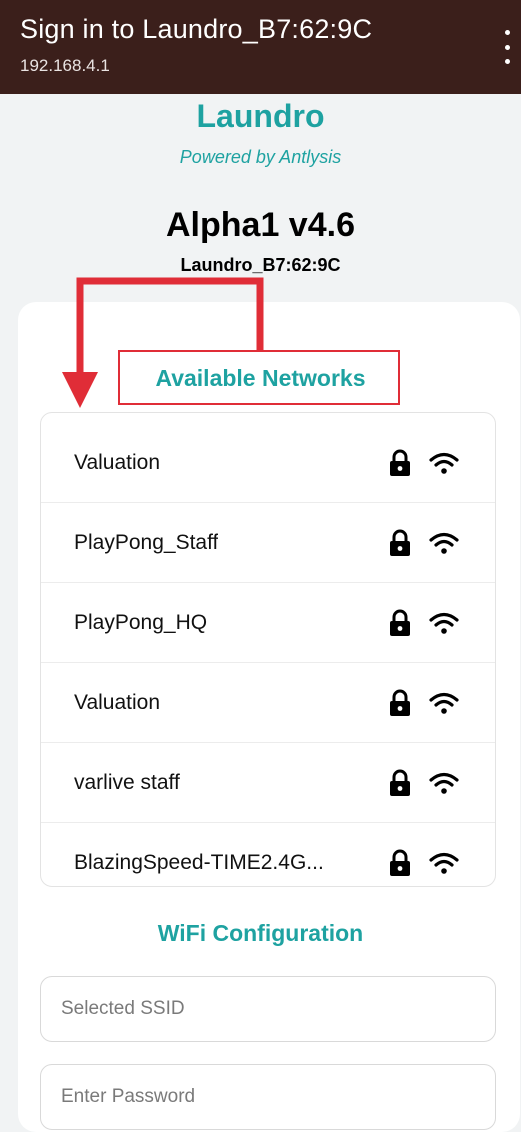 The height and width of the screenshot is (1132, 521). Describe the element at coordinates (260, 933) in the screenshot. I see `wifi-configuration-heading: WiFi Configuration` at that location.